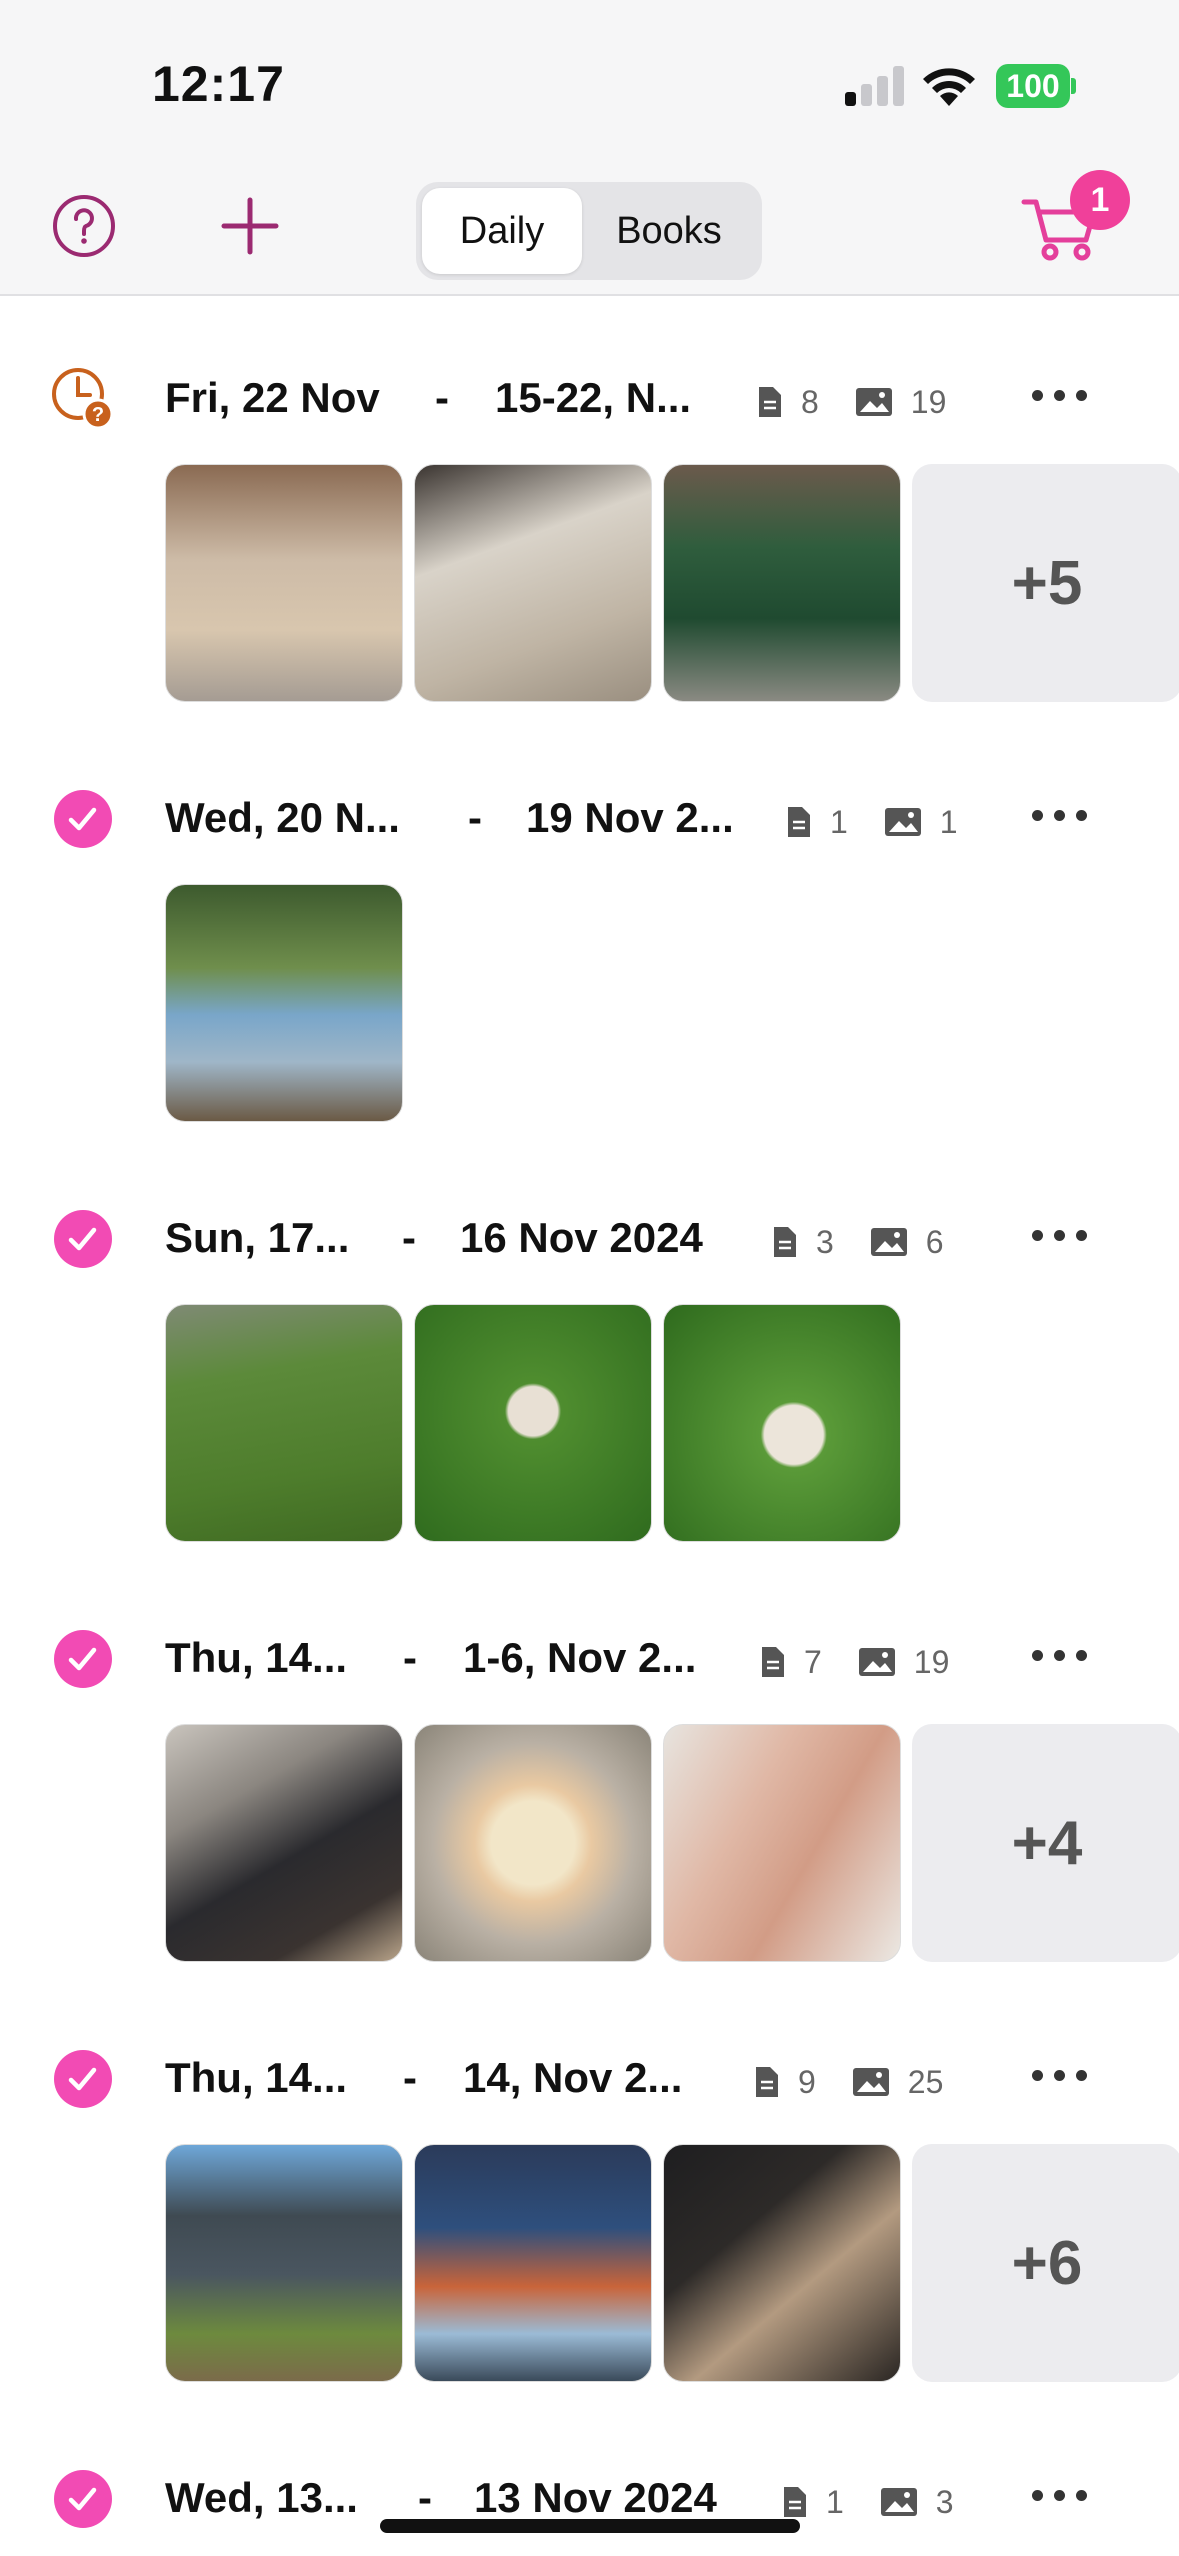 Image resolution: width=1179 pixels, height=2556 pixels. I want to click on photo-count: 6, so click(934, 1241).